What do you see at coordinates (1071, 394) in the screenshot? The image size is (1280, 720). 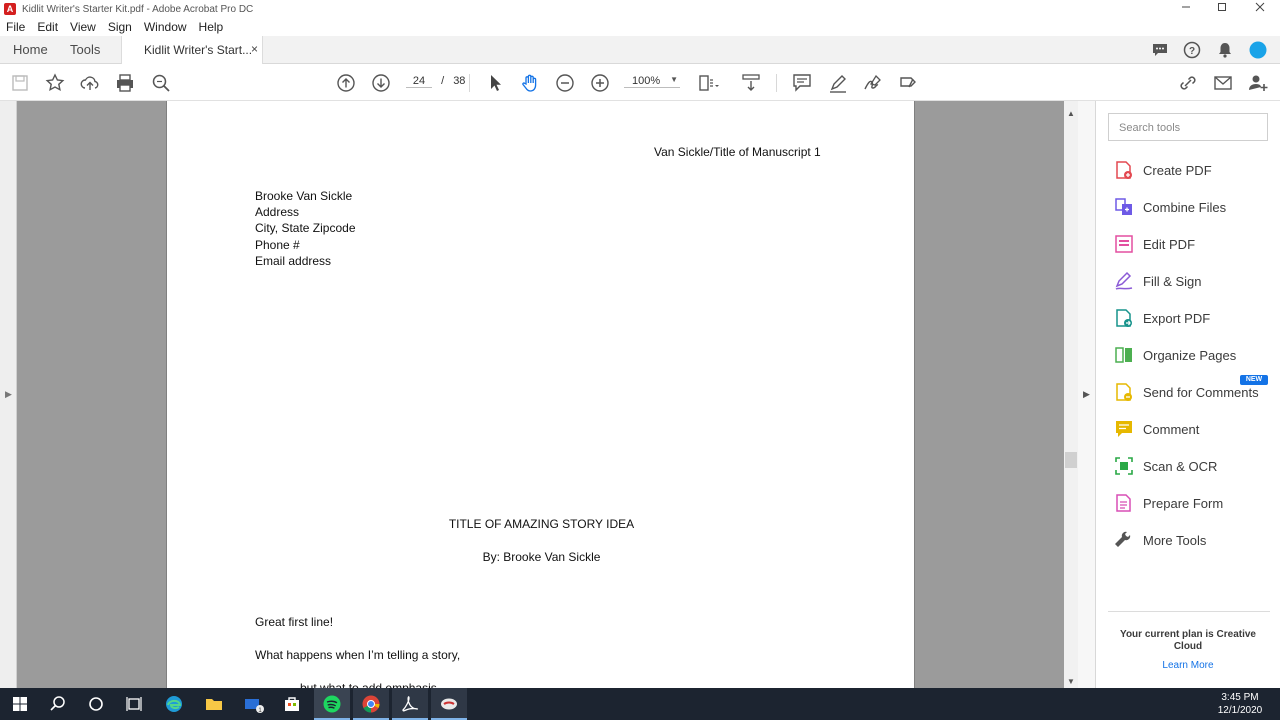 I see `vertical-scrollbar: ▲ ▼` at bounding box center [1071, 394].